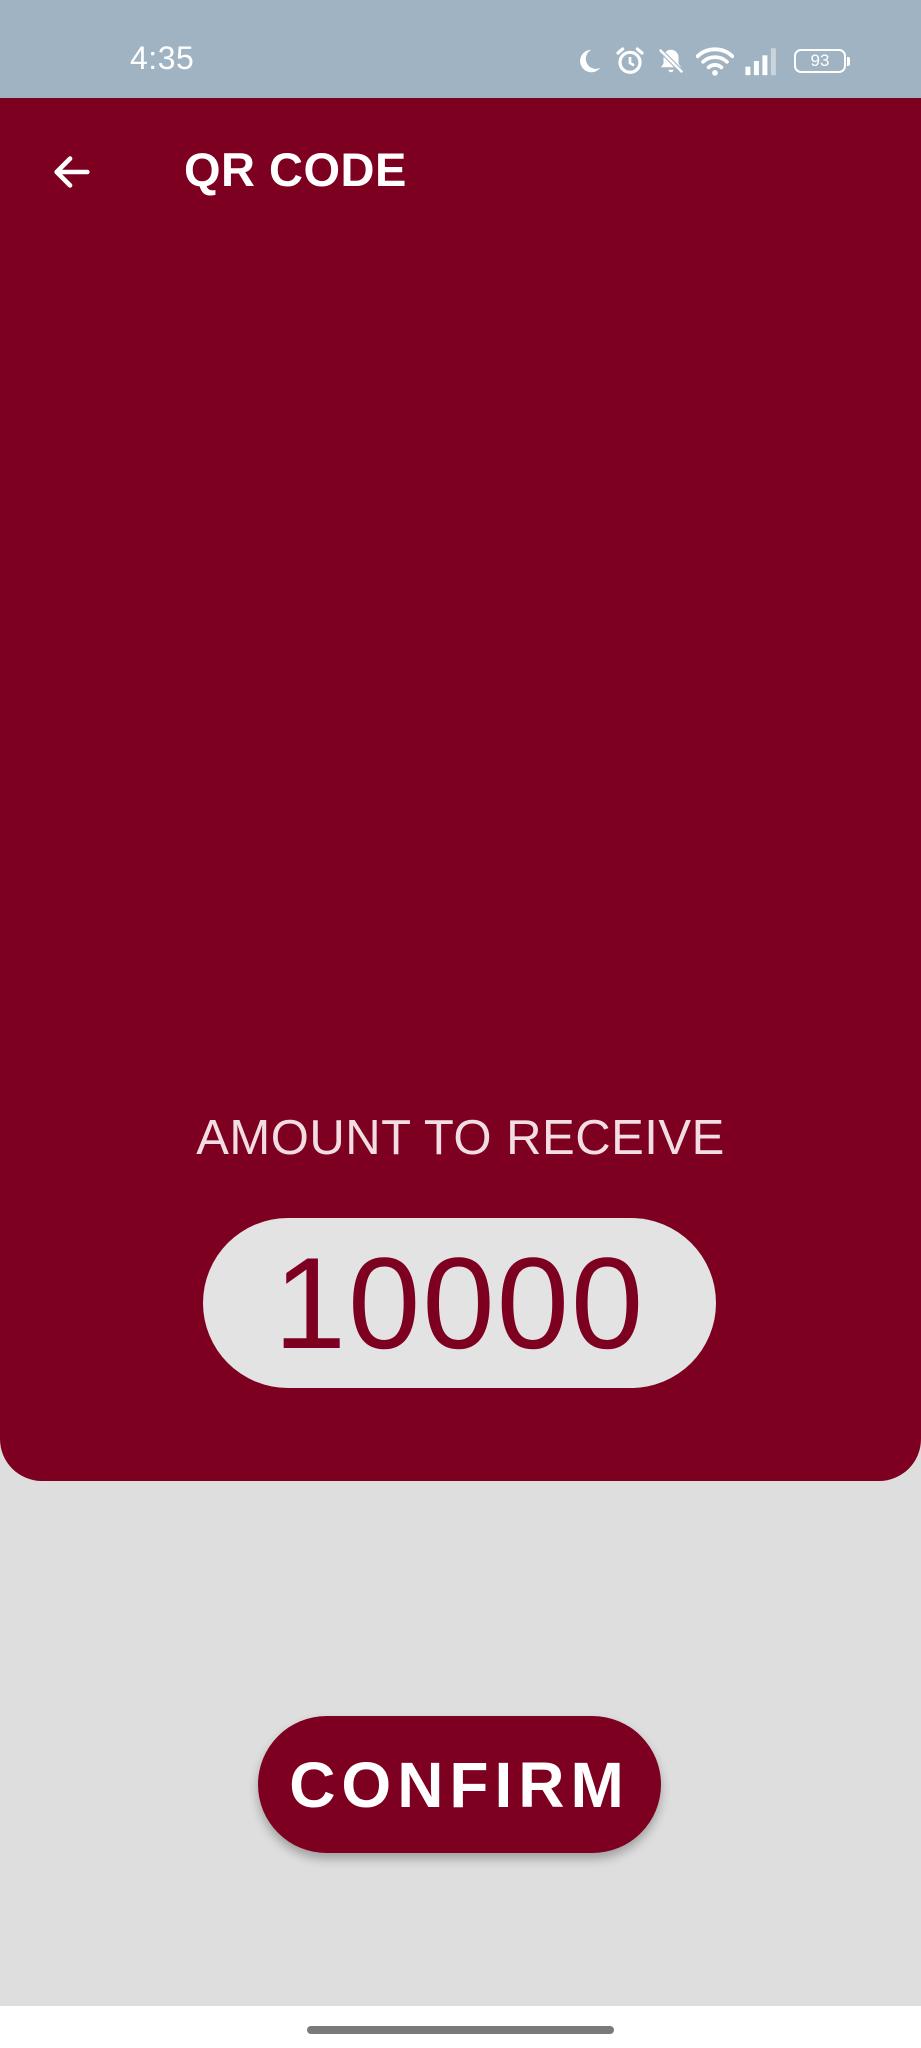 This screenshot has width=921, height=2048. What do you see at coordinates (460, 171) in the screenshot?
I see `app-bar: QR CODE` at bounding box center [460, 171].